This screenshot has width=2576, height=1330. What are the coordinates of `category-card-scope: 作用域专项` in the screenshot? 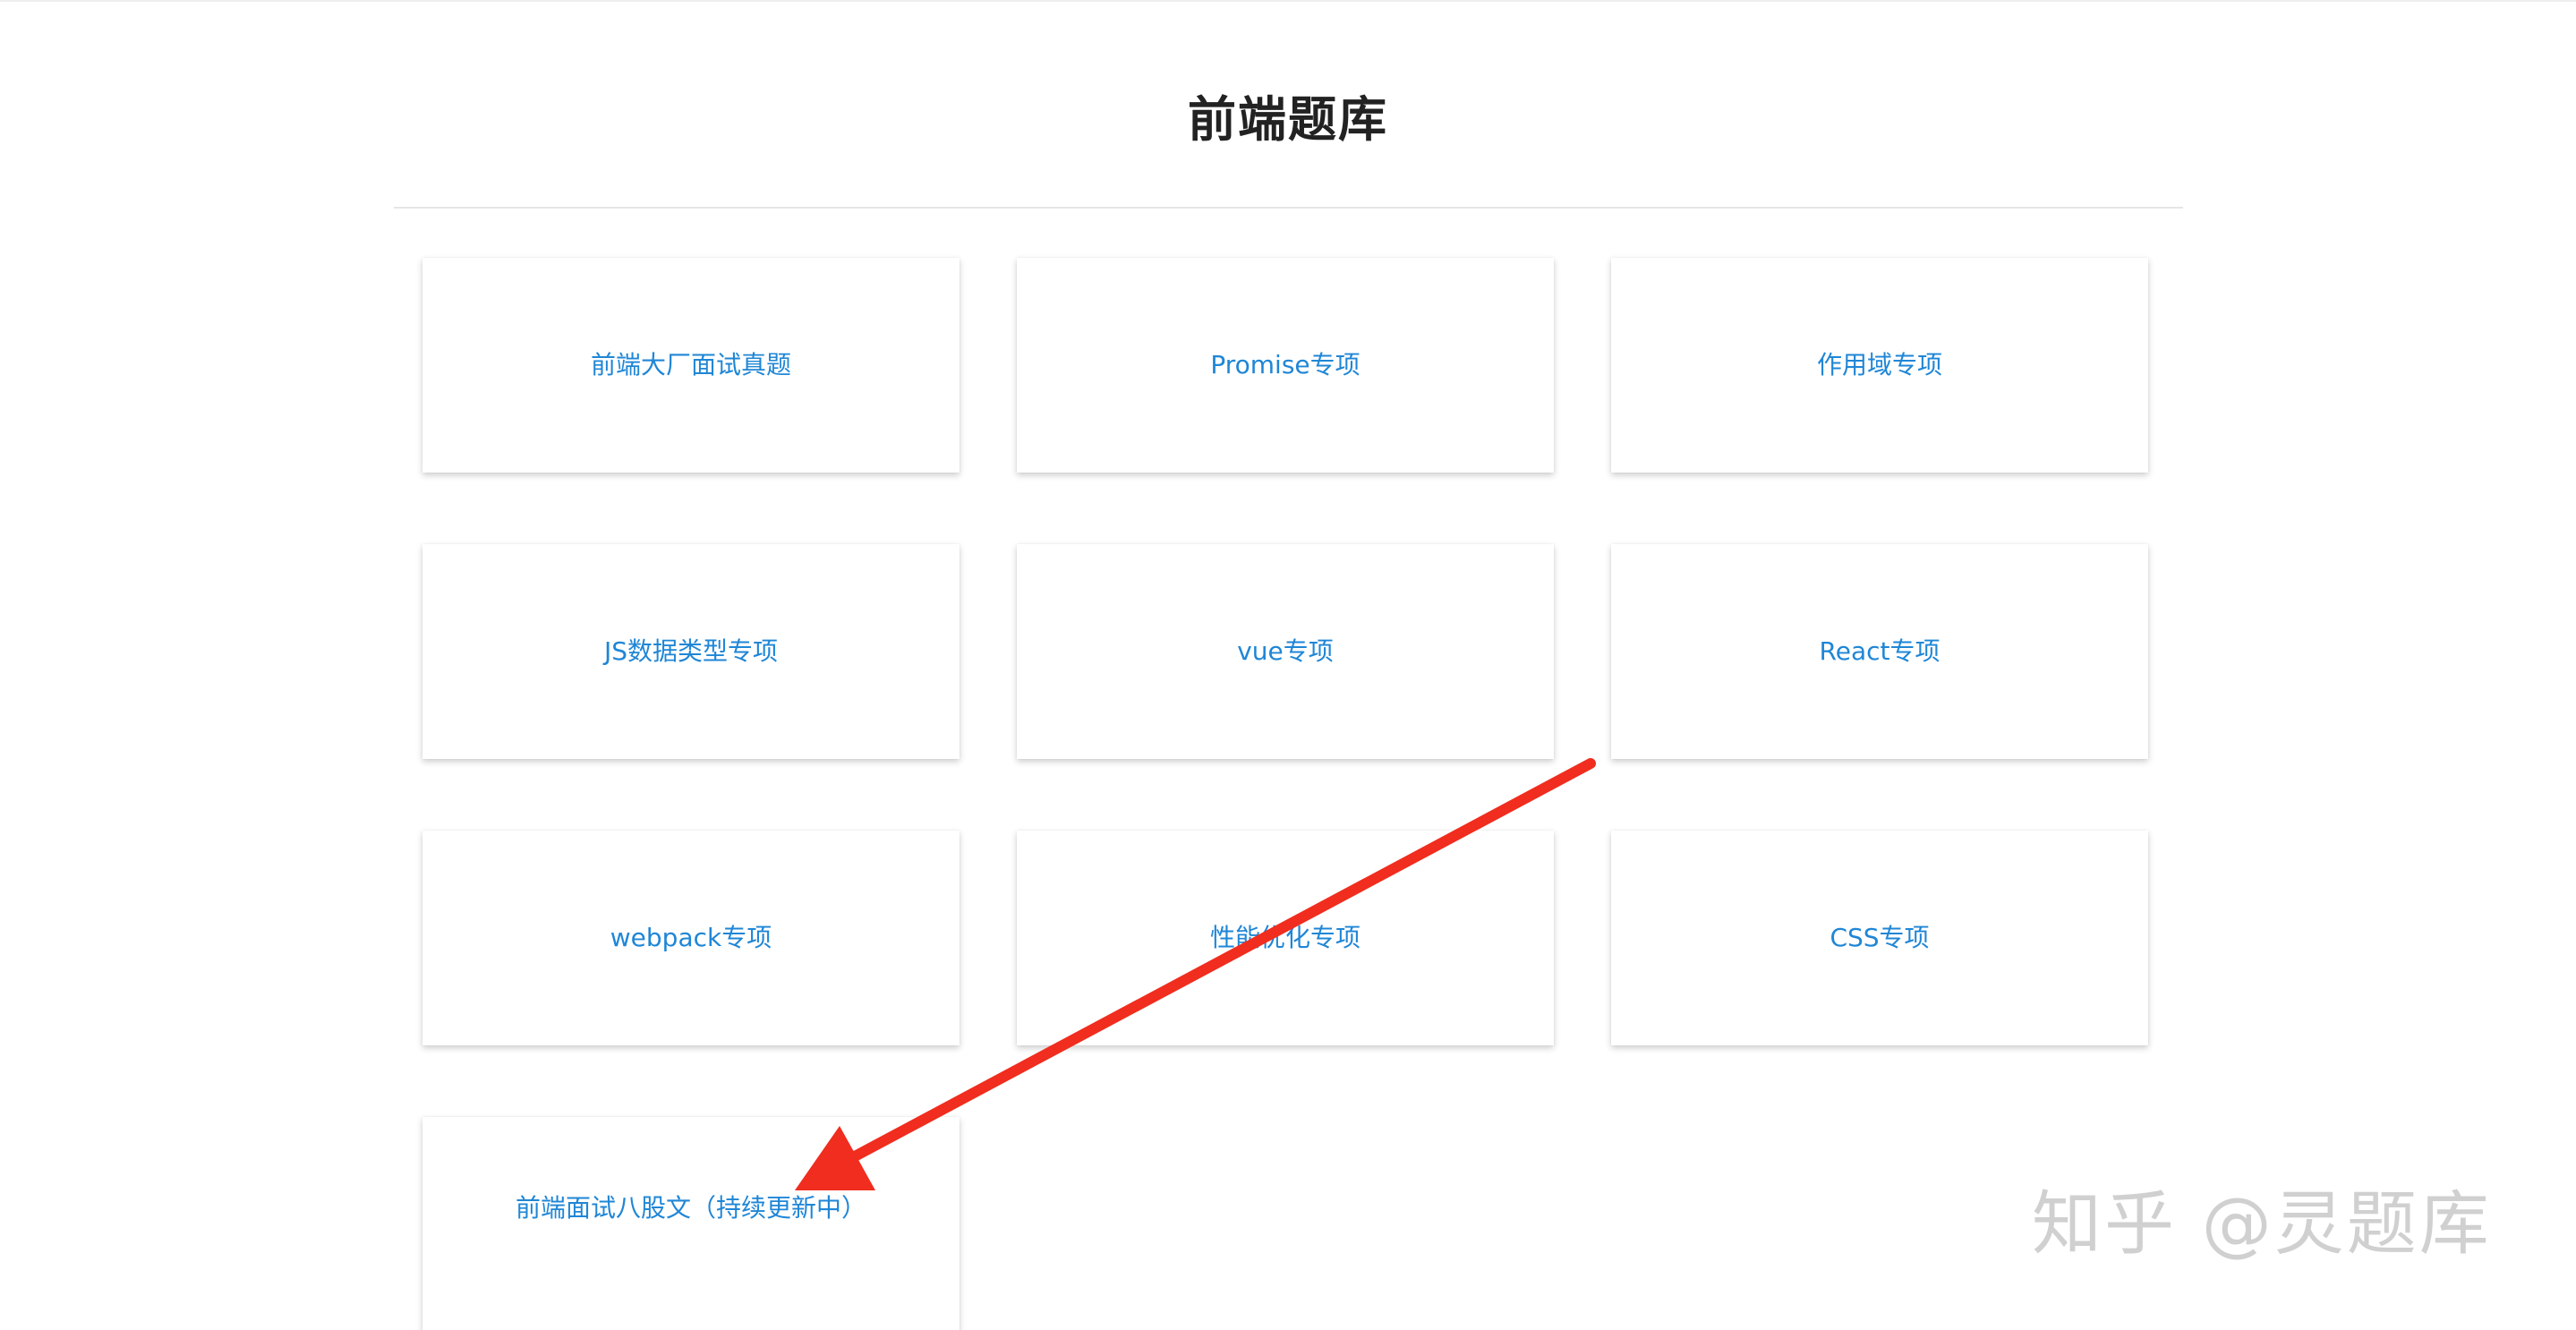 It's located at (1879, 365).